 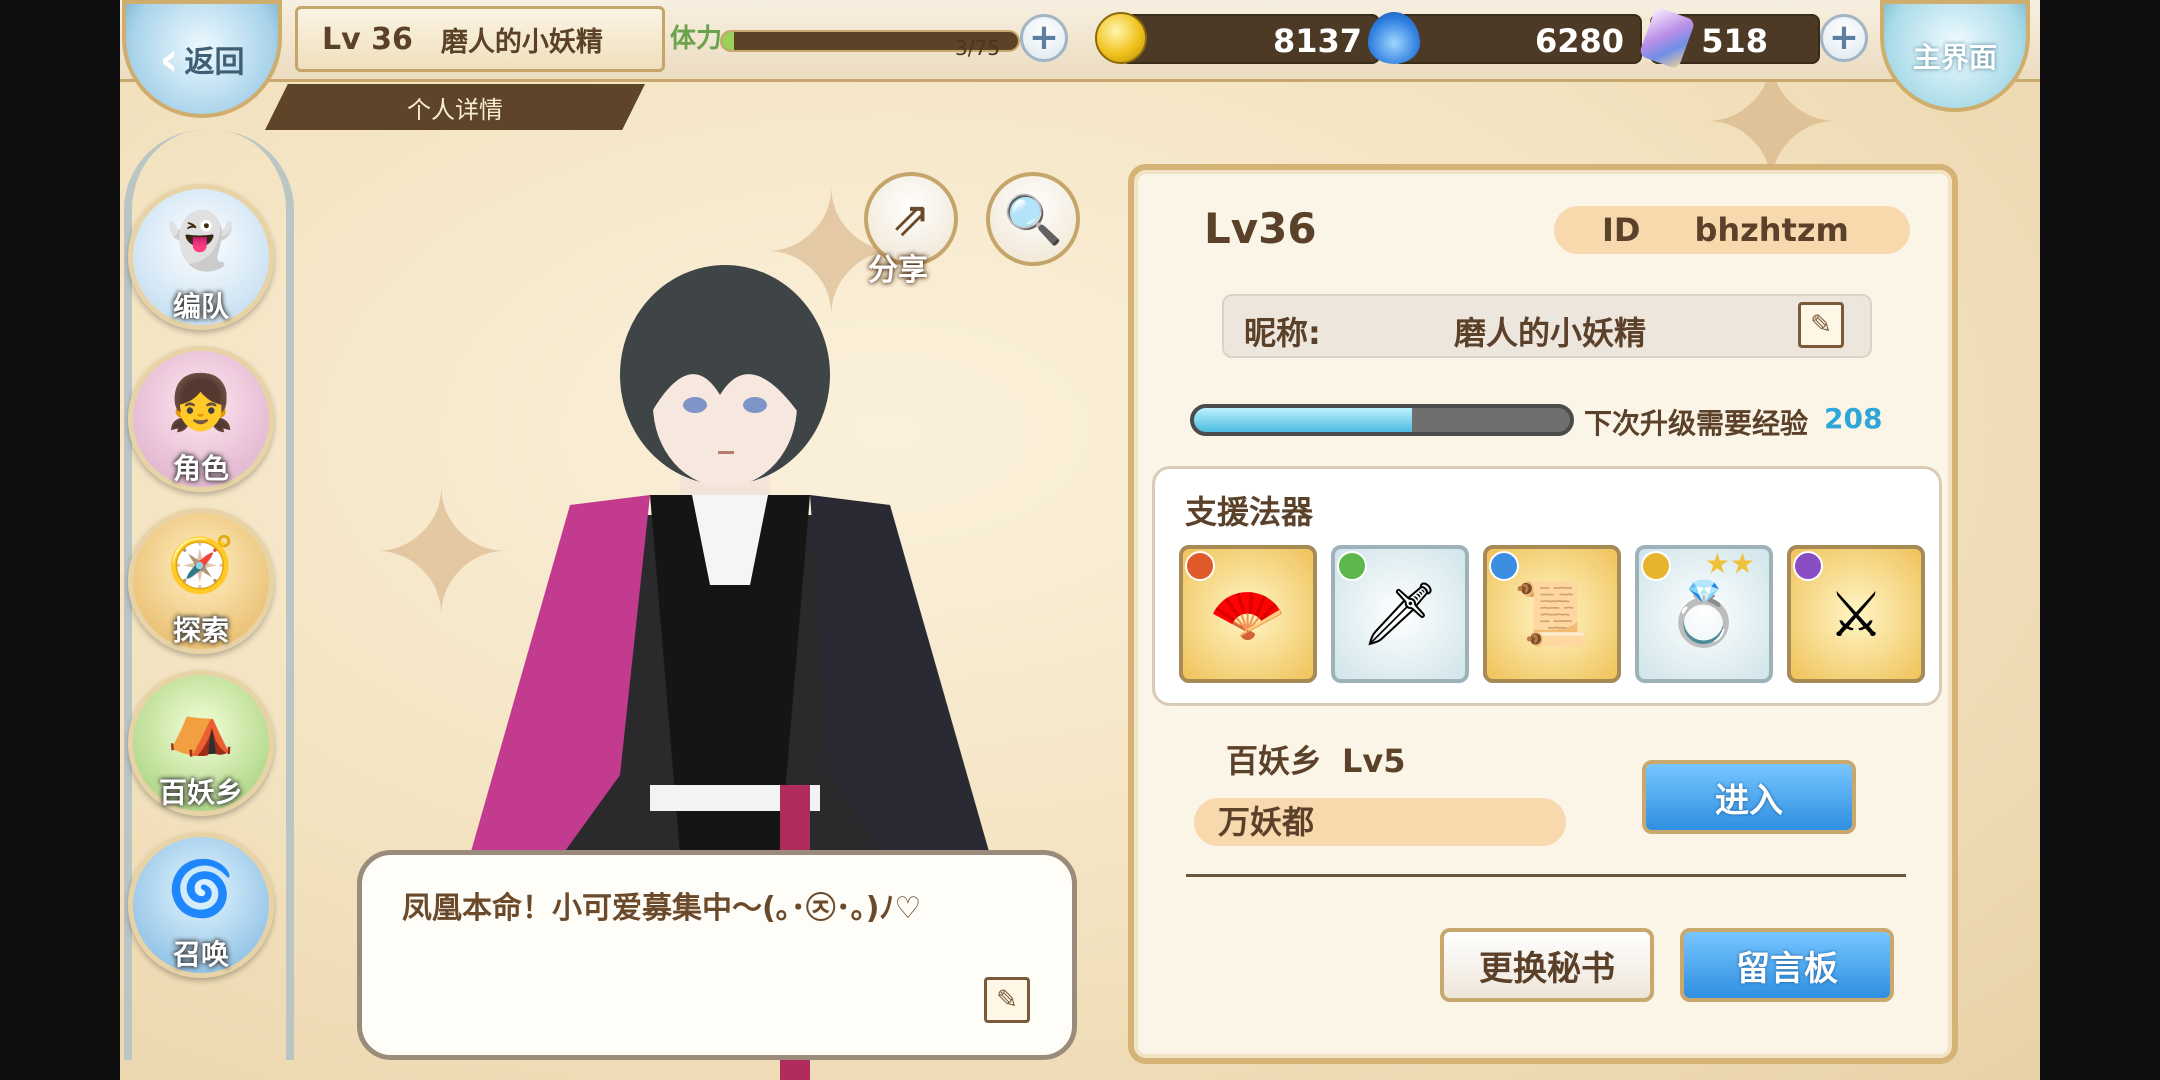 I want to click on village-info: 百妖乡 Lv5, so click(x=1316, y=759).